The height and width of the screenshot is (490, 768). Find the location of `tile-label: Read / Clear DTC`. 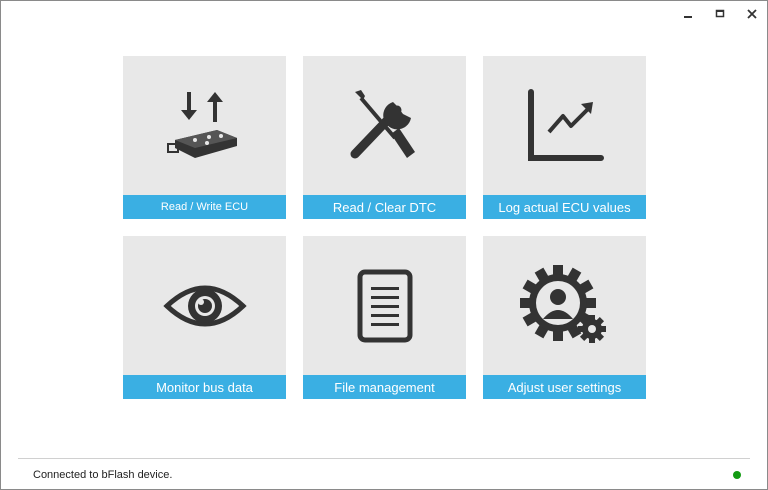

tile-label: Read / Clear DTC is located at coordinates (384, 207).